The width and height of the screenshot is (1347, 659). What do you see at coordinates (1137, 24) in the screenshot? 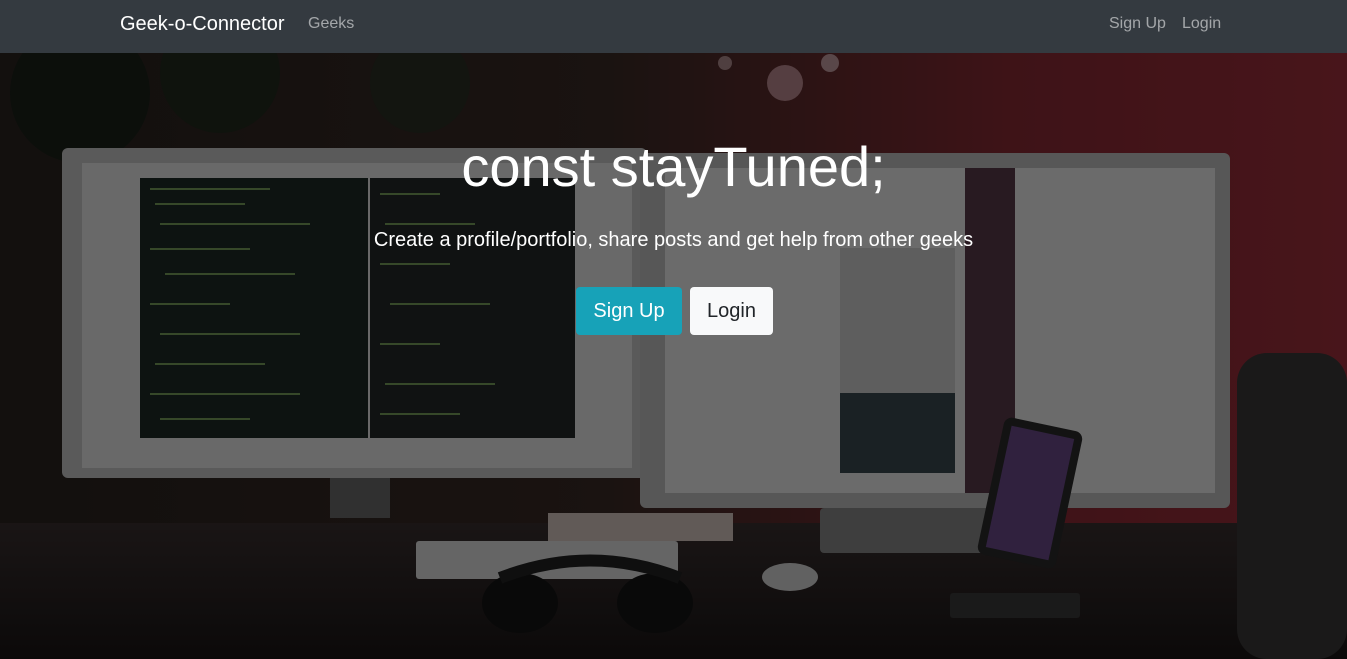
I see `nav-link-sign-up: Sign Up` at bounding box center [1137, 24].